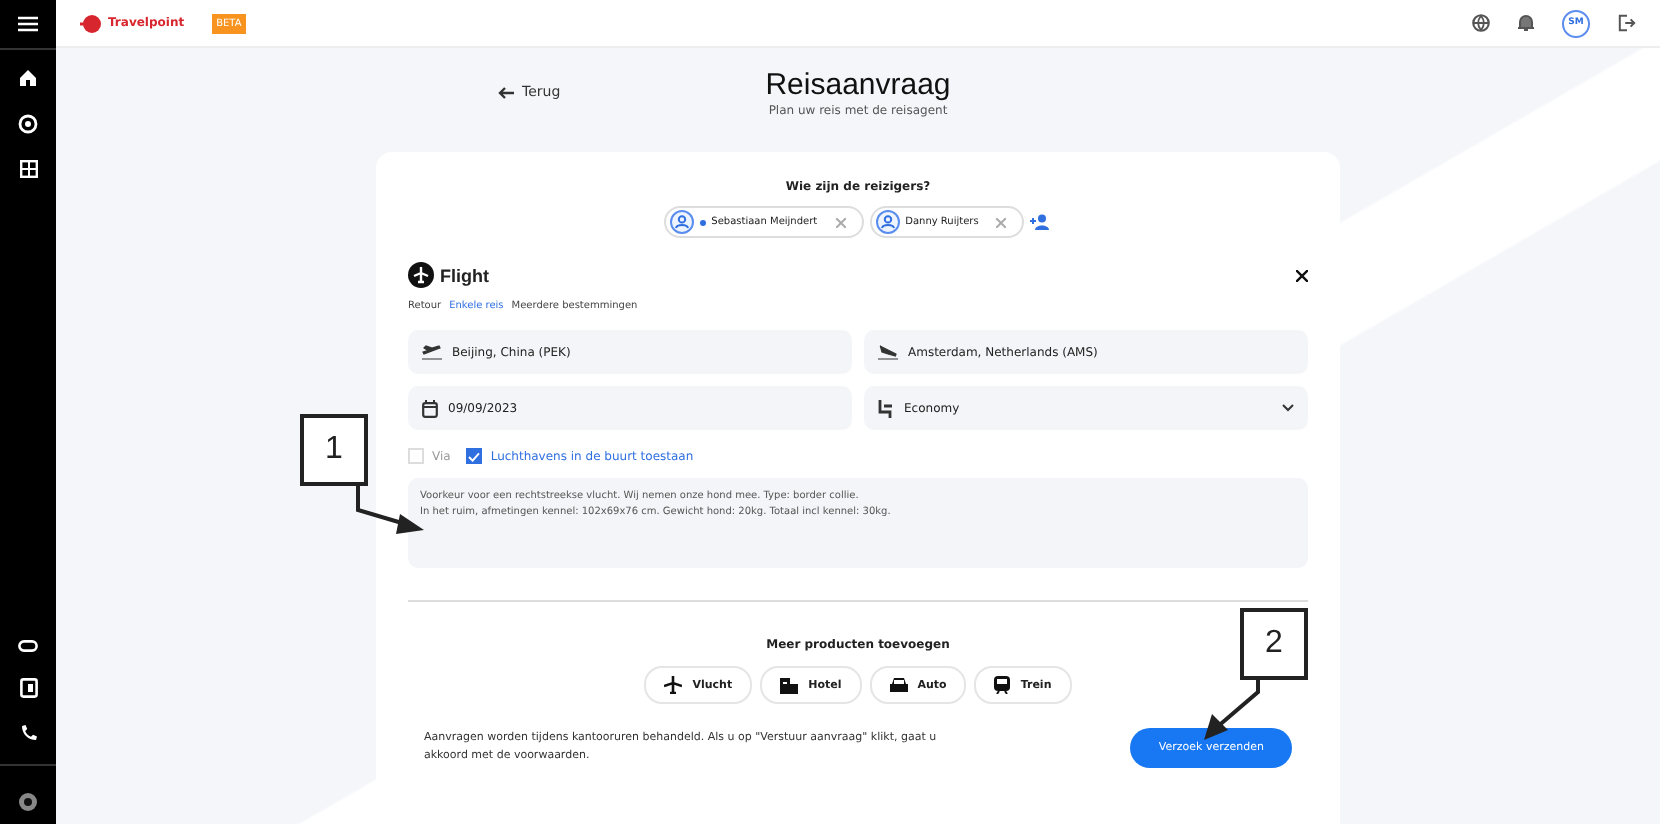 The height and width of the screenshot is (824, 1660). Describe the element at coordinates (1526, 23) in the screenshot. I see `bell-icon` at that location.